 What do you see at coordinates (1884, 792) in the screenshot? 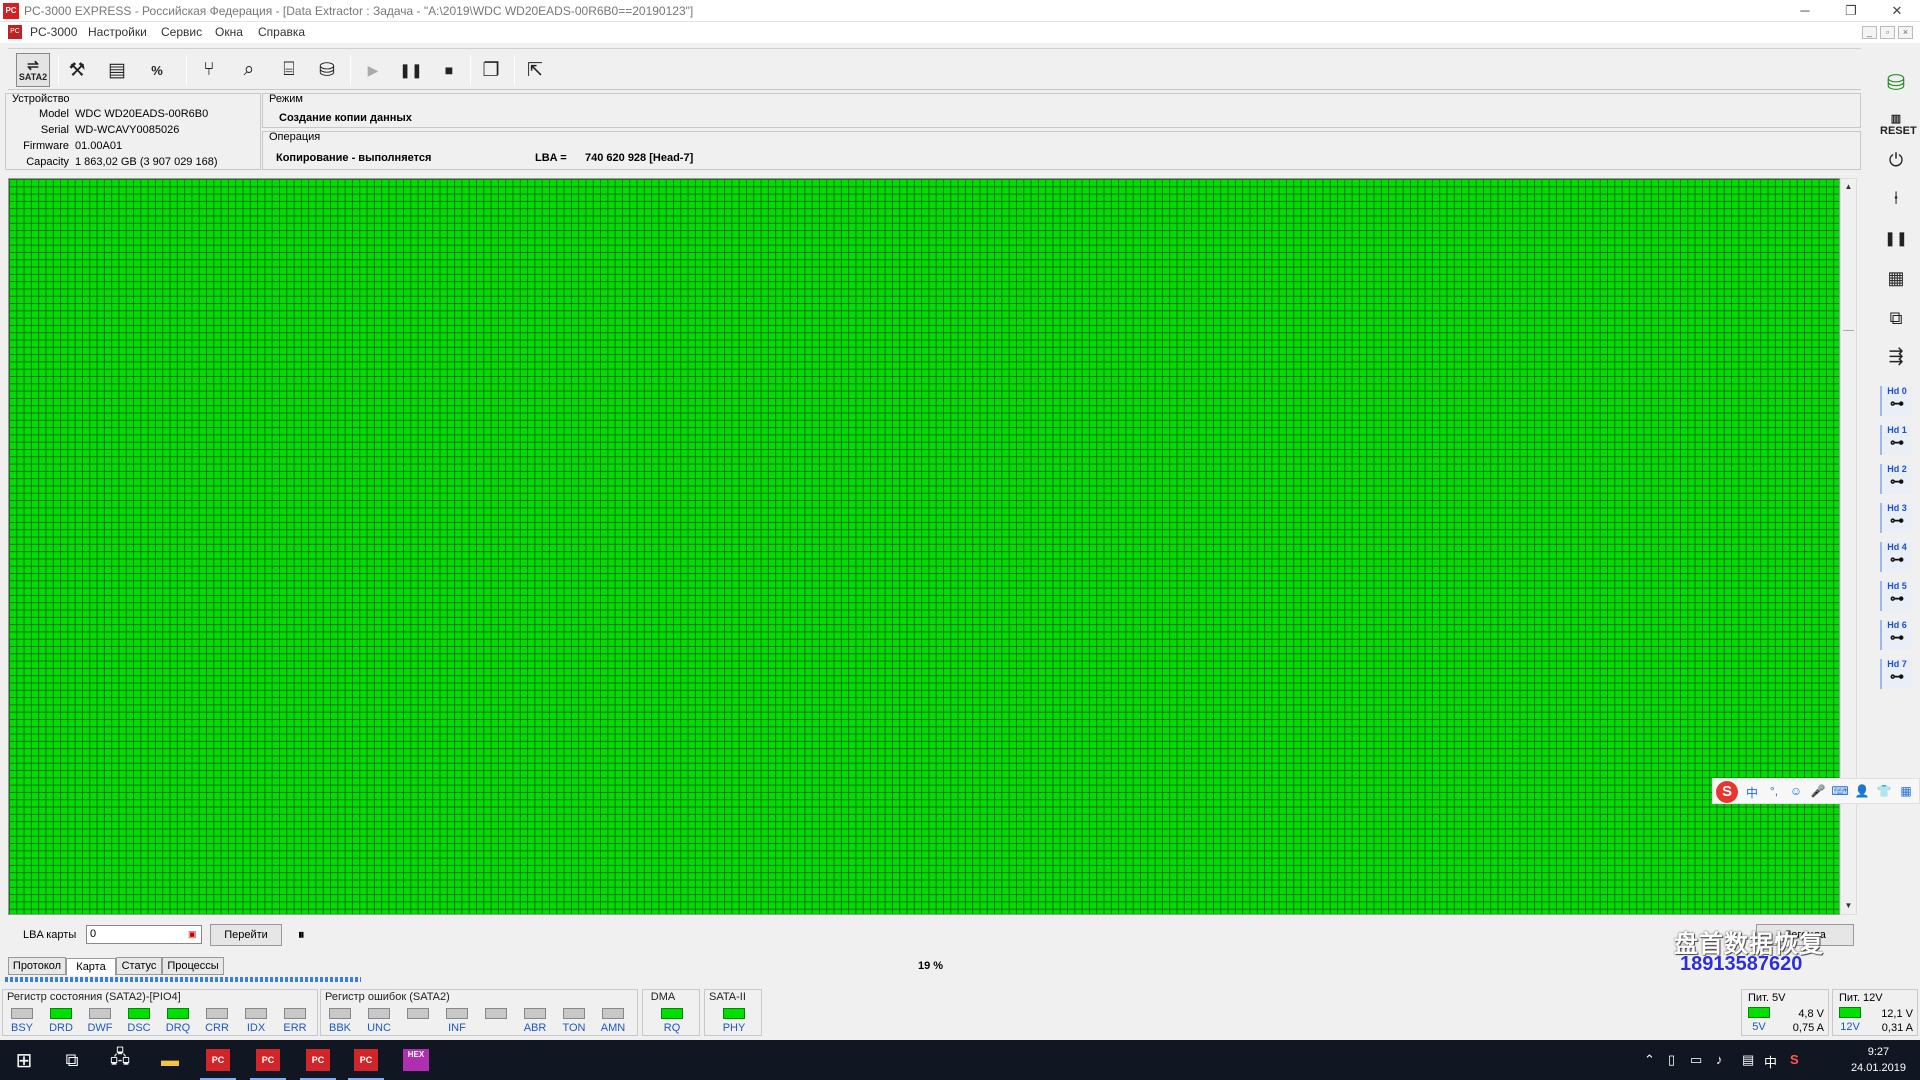
I see `ime-item-icon: 👕` at bounding box center [1884, 792].